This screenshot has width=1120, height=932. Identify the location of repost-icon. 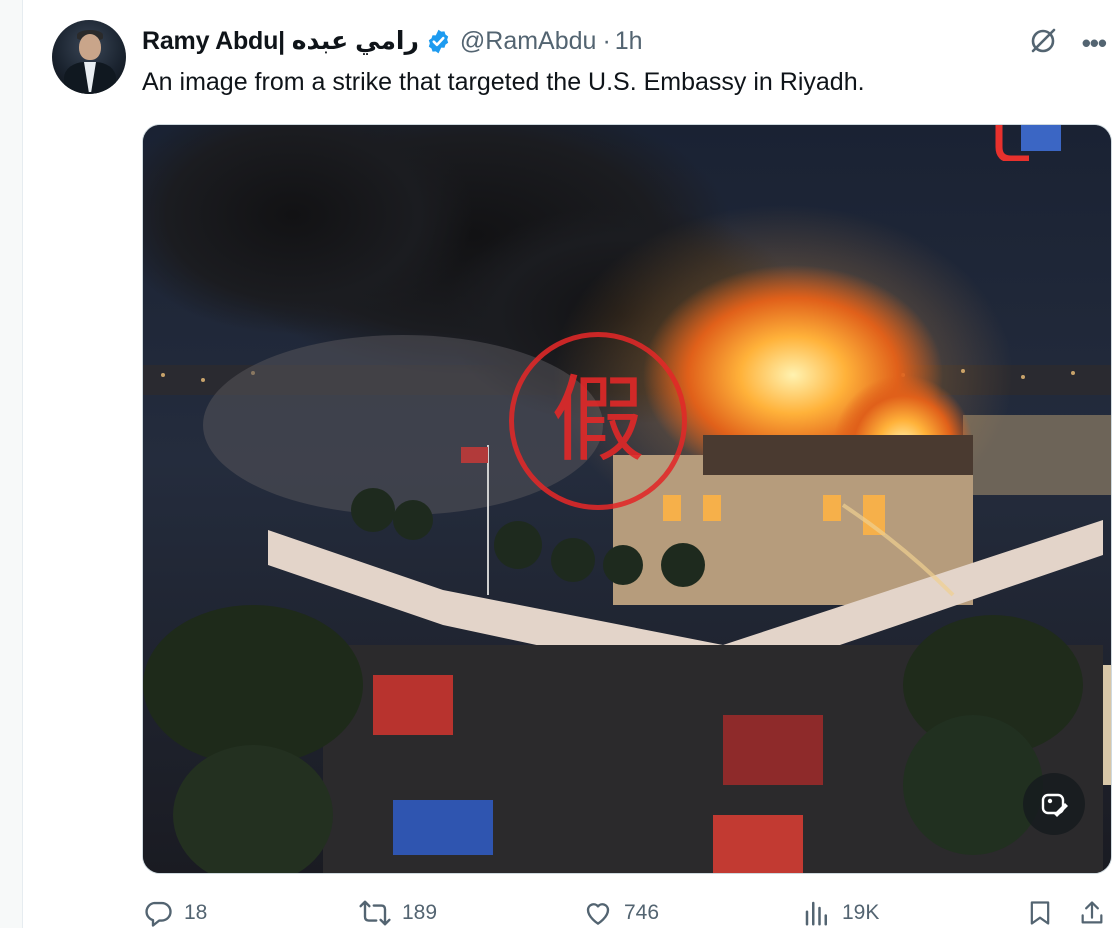
(375, 913).